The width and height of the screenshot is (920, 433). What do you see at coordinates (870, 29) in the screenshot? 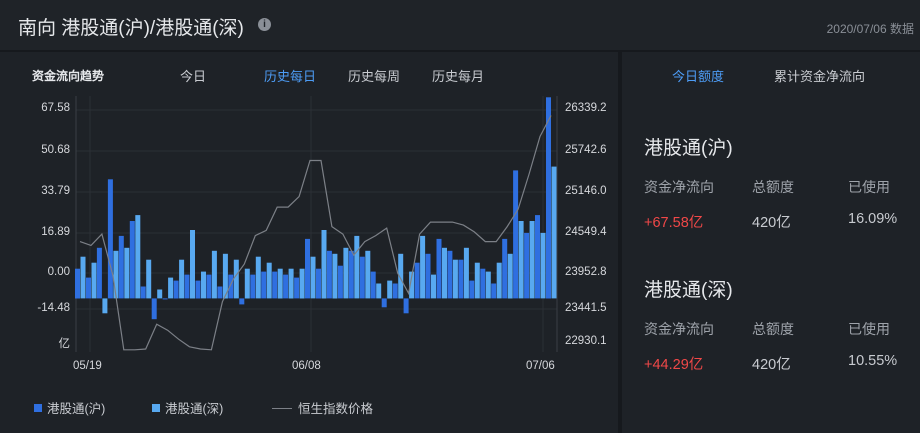
I see `data-date: 2020/07/06 数据` at bounding box center [870, 29].